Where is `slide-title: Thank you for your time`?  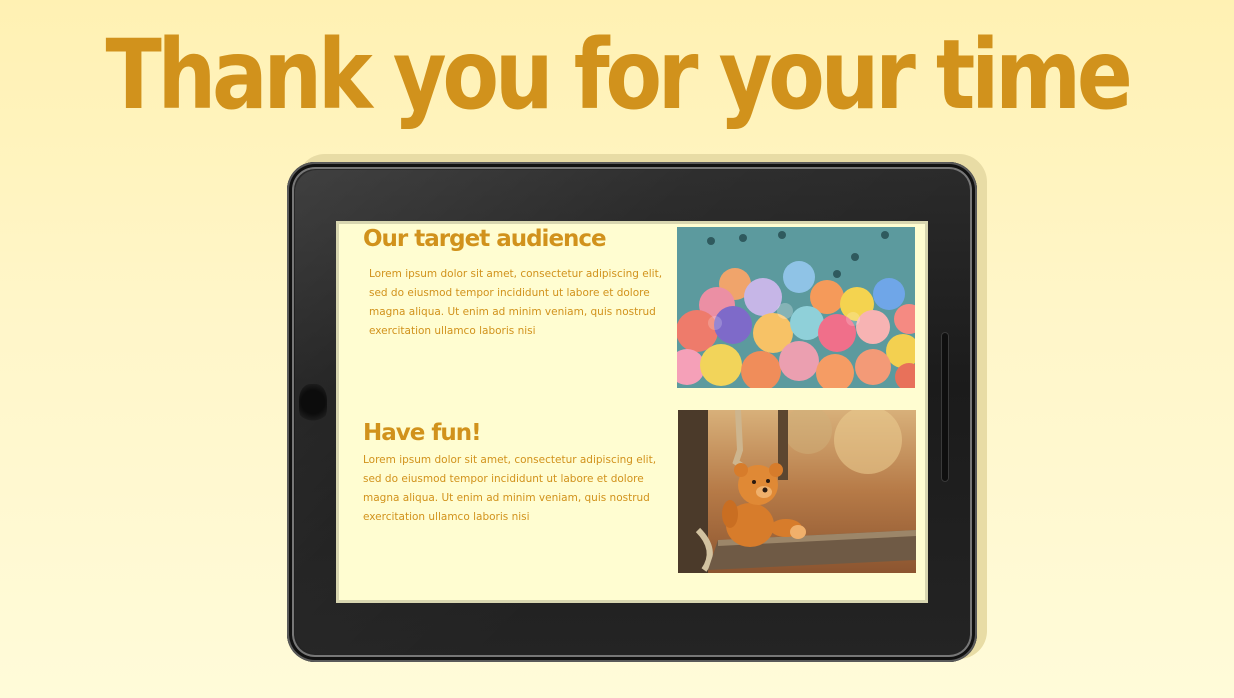
slide-title: Thank you for your time is located at coordinates (618, 75).